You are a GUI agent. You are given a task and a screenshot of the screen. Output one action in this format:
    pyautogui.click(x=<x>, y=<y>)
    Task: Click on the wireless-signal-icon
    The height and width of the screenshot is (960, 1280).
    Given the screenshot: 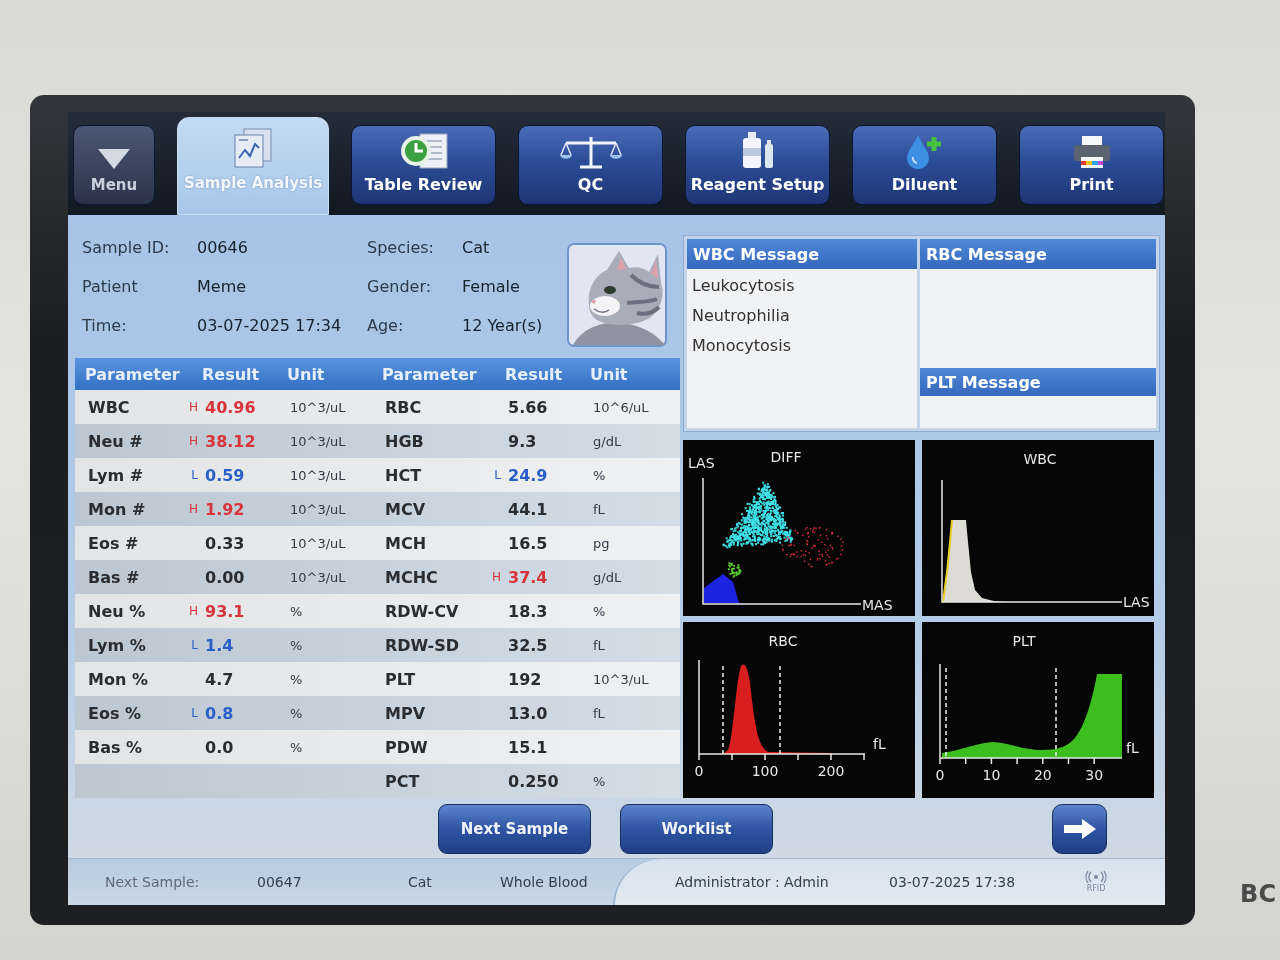 What is the action you would take?
    pyautogui.click(x=1096, y=877)
    